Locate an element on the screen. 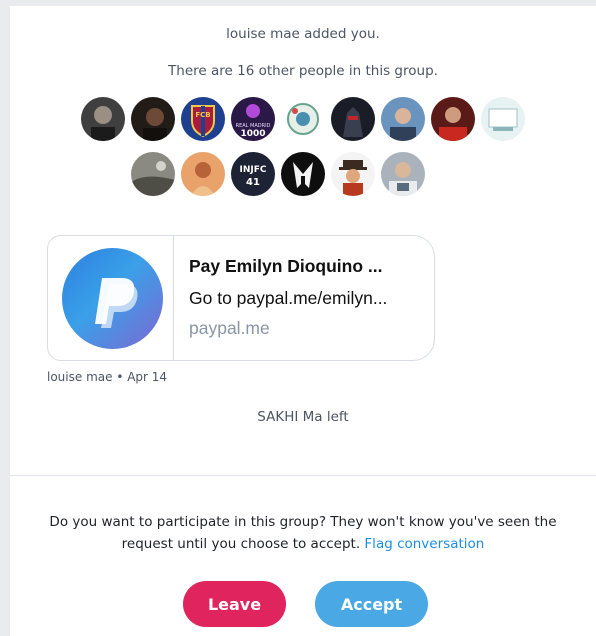 The image size is (596, 636). member-left-message: SAKHI Ma left is located at coordinates (303, 417).